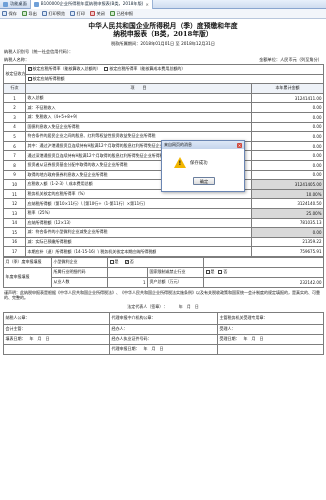 The width and height of the screenshot is (326, 500). I want to click on quarter-label: 月（季）度申报填报, so click(27, 262).